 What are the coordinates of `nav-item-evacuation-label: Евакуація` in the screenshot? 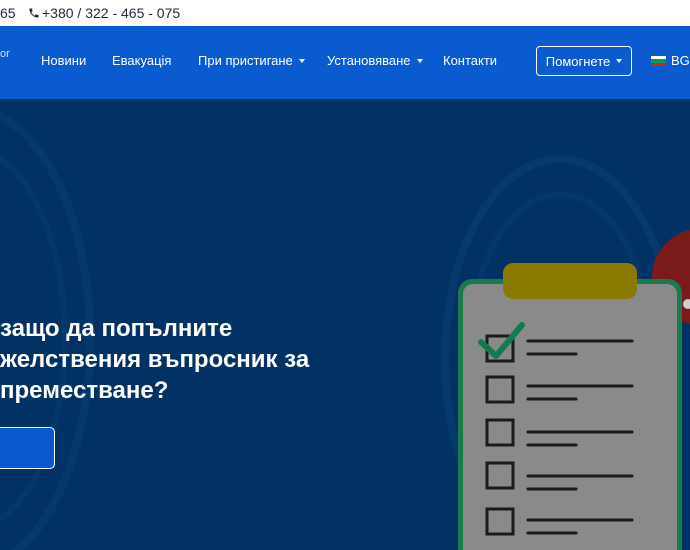 It's located at (142, 60).